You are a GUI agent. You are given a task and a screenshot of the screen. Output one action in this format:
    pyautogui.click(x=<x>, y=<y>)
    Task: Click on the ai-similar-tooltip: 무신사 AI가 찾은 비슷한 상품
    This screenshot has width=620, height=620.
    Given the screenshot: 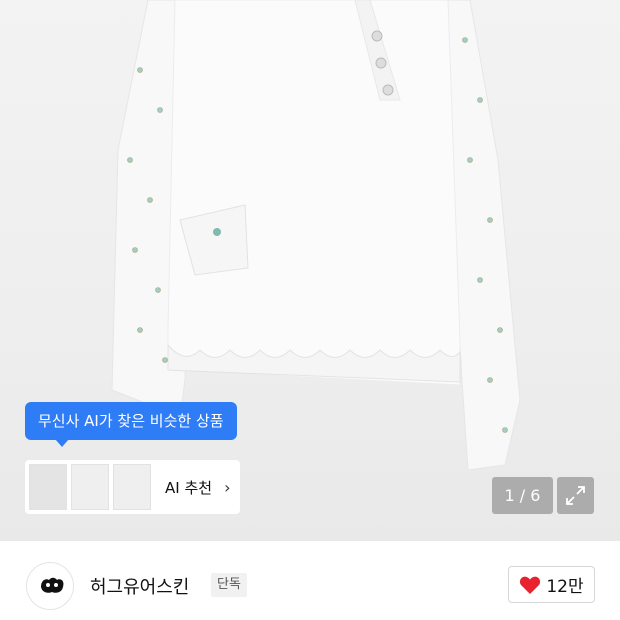 What is the action you would take?
    pyautogui.click(x=131, y=424)
    